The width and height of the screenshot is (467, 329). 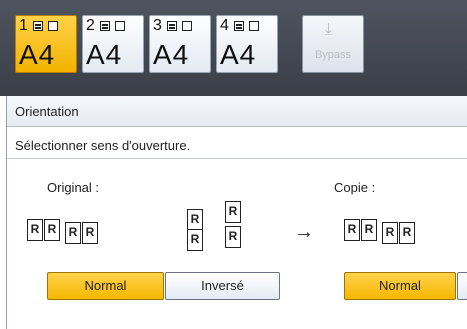 I want to click on tray-number: 4, so click(x=224, y=25).